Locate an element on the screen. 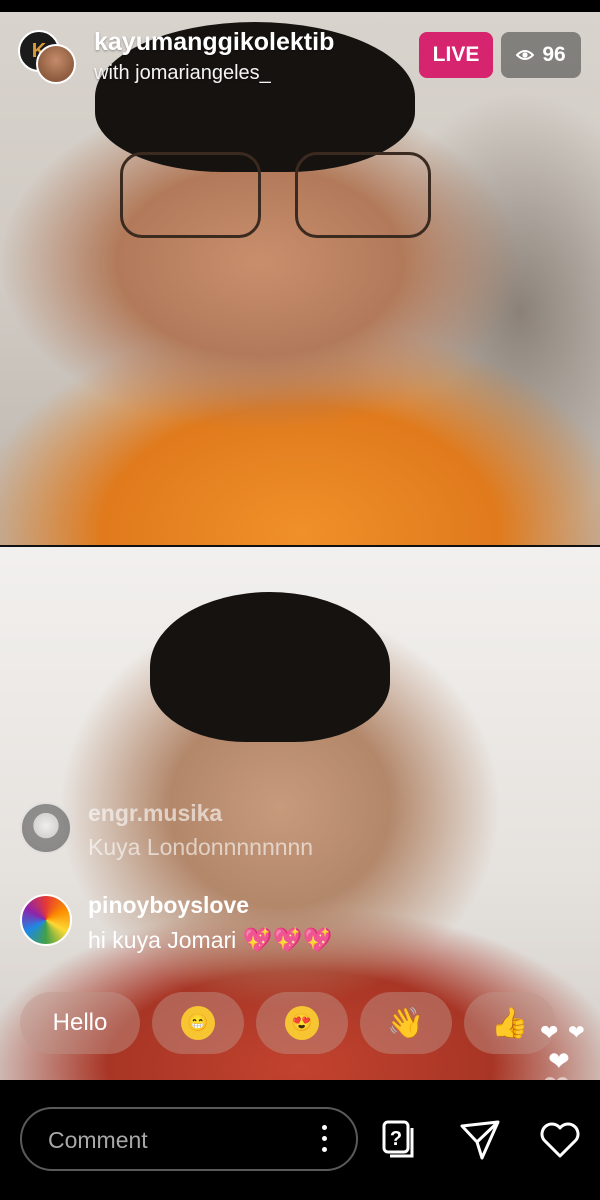 This screenshot has height=1200, width=600. share-icon is located at coordinates (480, 1140).